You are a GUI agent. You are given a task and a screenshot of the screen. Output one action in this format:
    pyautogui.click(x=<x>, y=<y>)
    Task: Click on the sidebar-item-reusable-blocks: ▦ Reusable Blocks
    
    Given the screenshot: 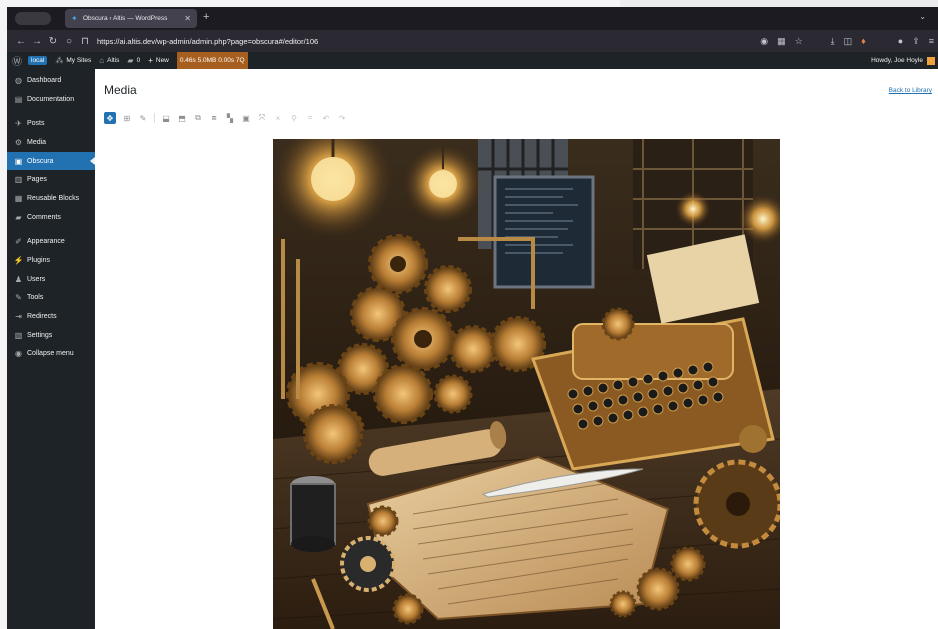 What is the action you would take?
    pyautogui.click(x=51, y=198)
    